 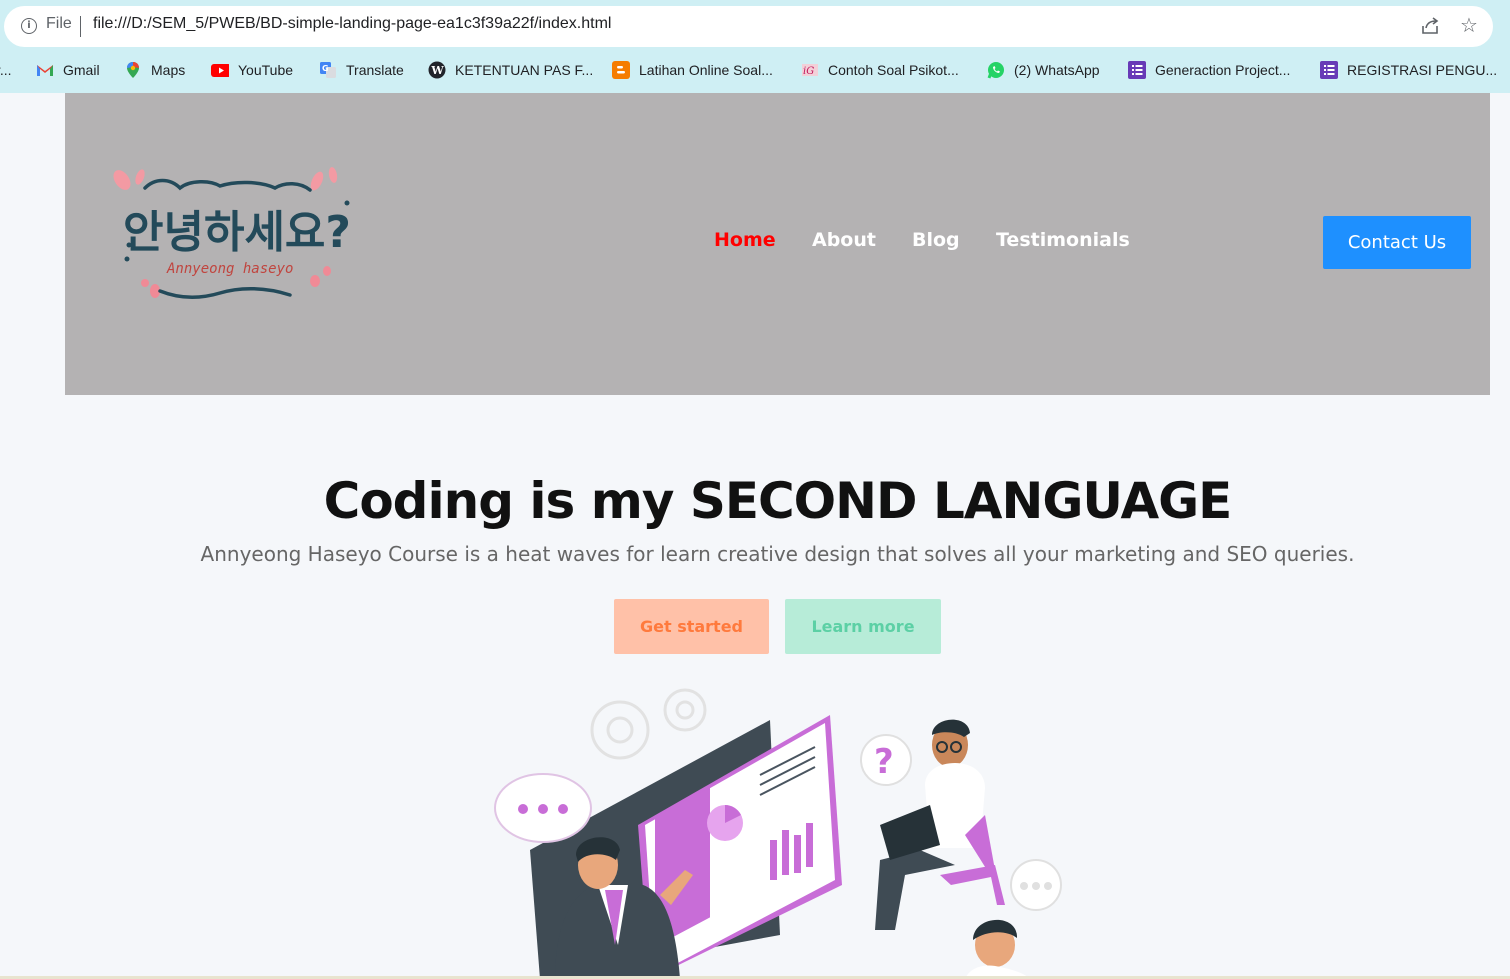 I want to click on bookmark-whatsapp: (2) WhatsApp, so click(x=1043, y=70).